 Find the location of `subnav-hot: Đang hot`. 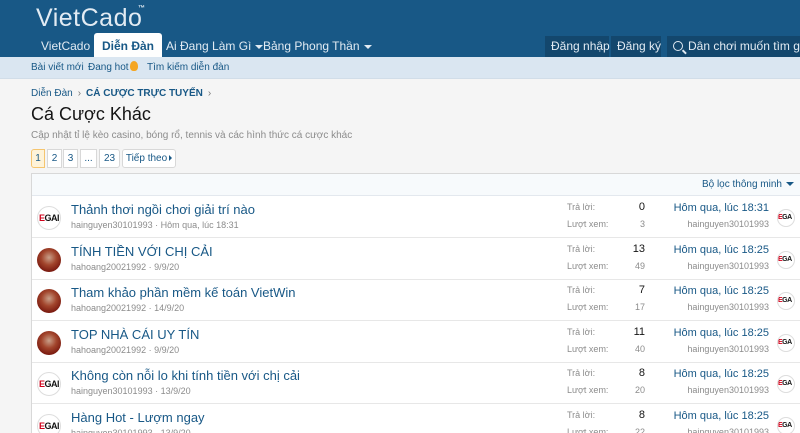

subnav-hot: Đang hot is located at coordinates (113, 68).